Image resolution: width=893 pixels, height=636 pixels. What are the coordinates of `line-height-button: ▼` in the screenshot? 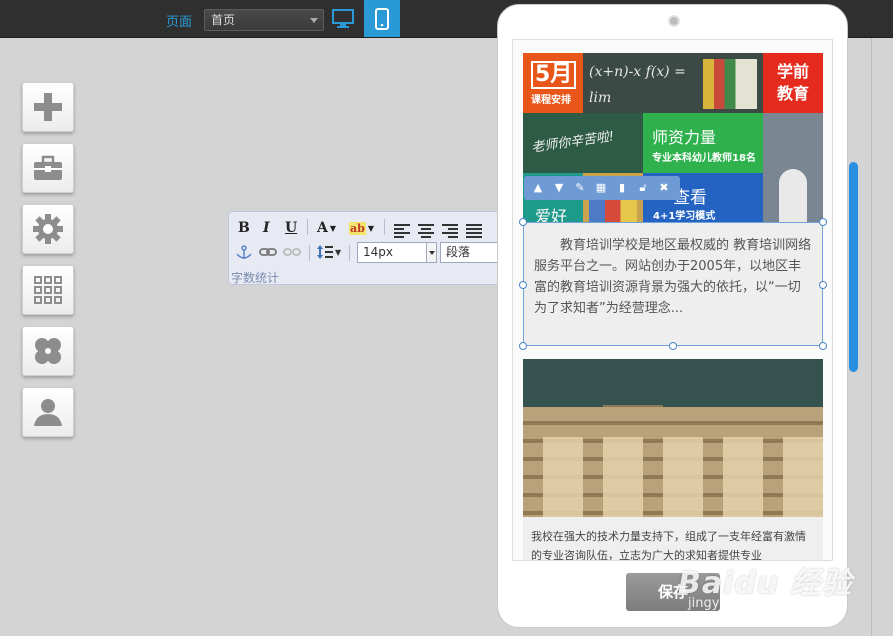 It's located at (329, 252).